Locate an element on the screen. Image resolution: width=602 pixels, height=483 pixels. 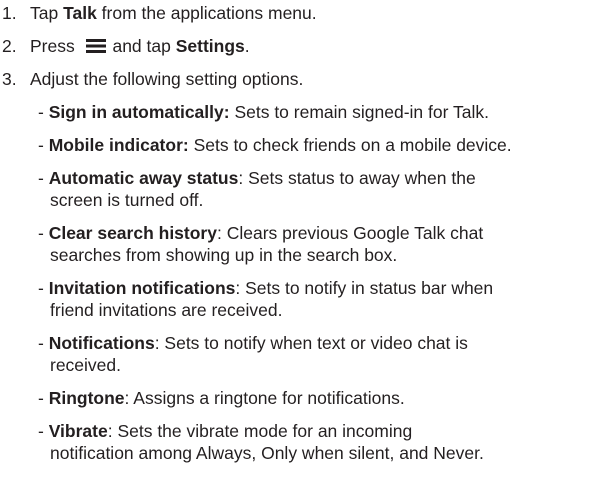
option-title: Sign in automatically: is located at coordinates (139, 112).